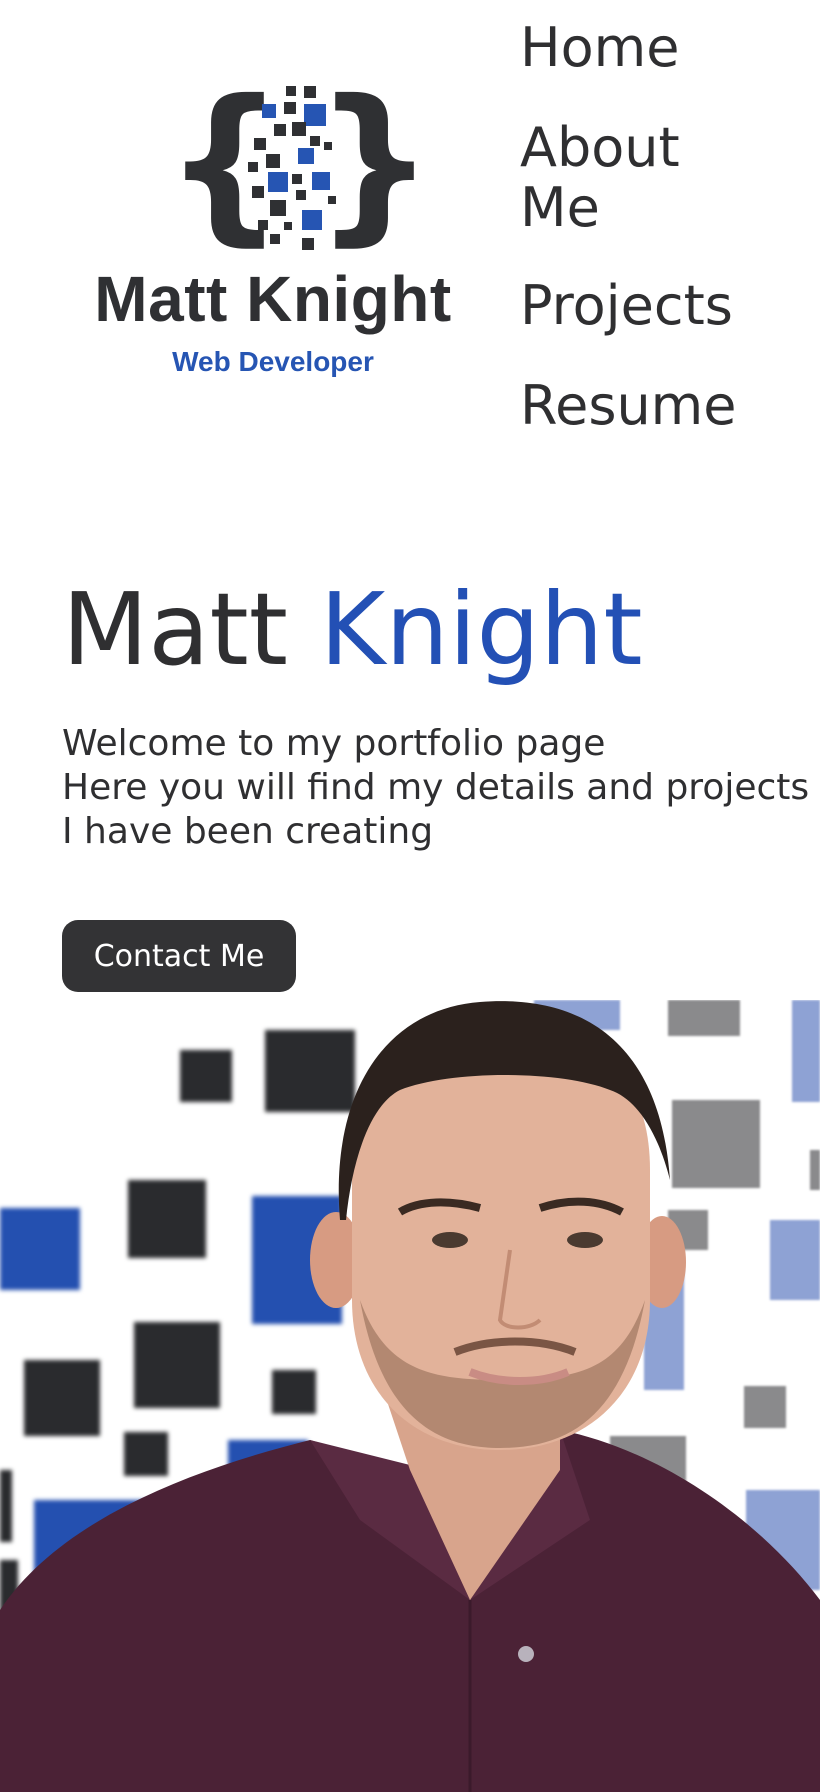 The image size is (820, 1792). I want to click on hero-title: Matt Knight, so click(352, 630).